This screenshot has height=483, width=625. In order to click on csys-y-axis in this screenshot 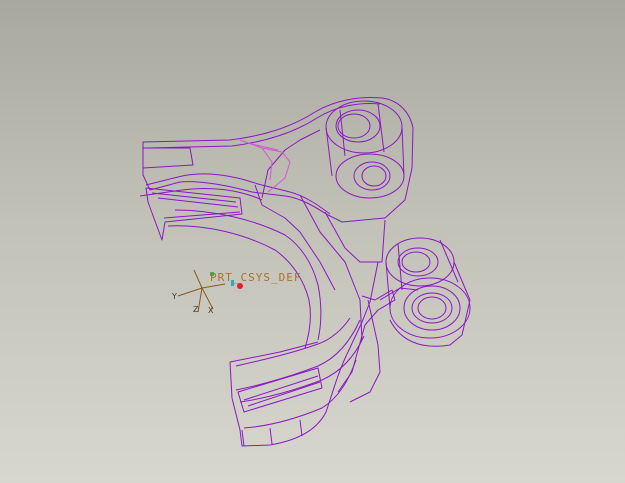, I will do `click(190, 292)`.